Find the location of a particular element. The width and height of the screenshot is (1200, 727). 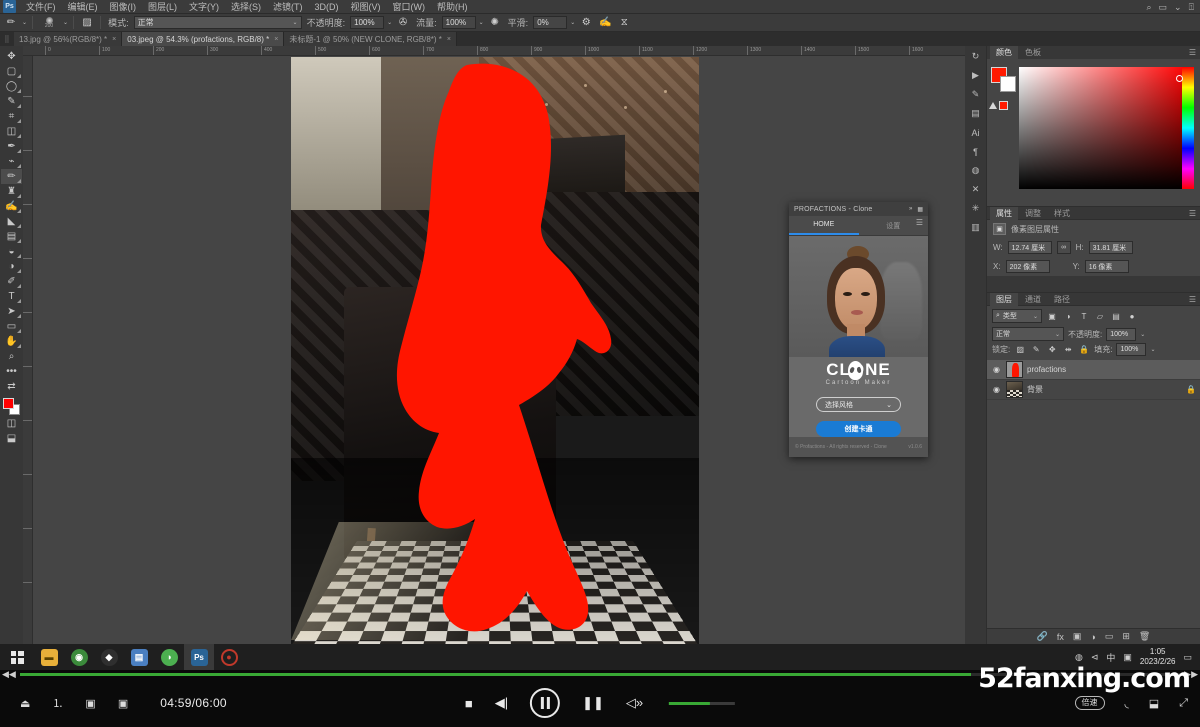

delete-layer-icon: 🗑 is located at coordinates (1144, 636).